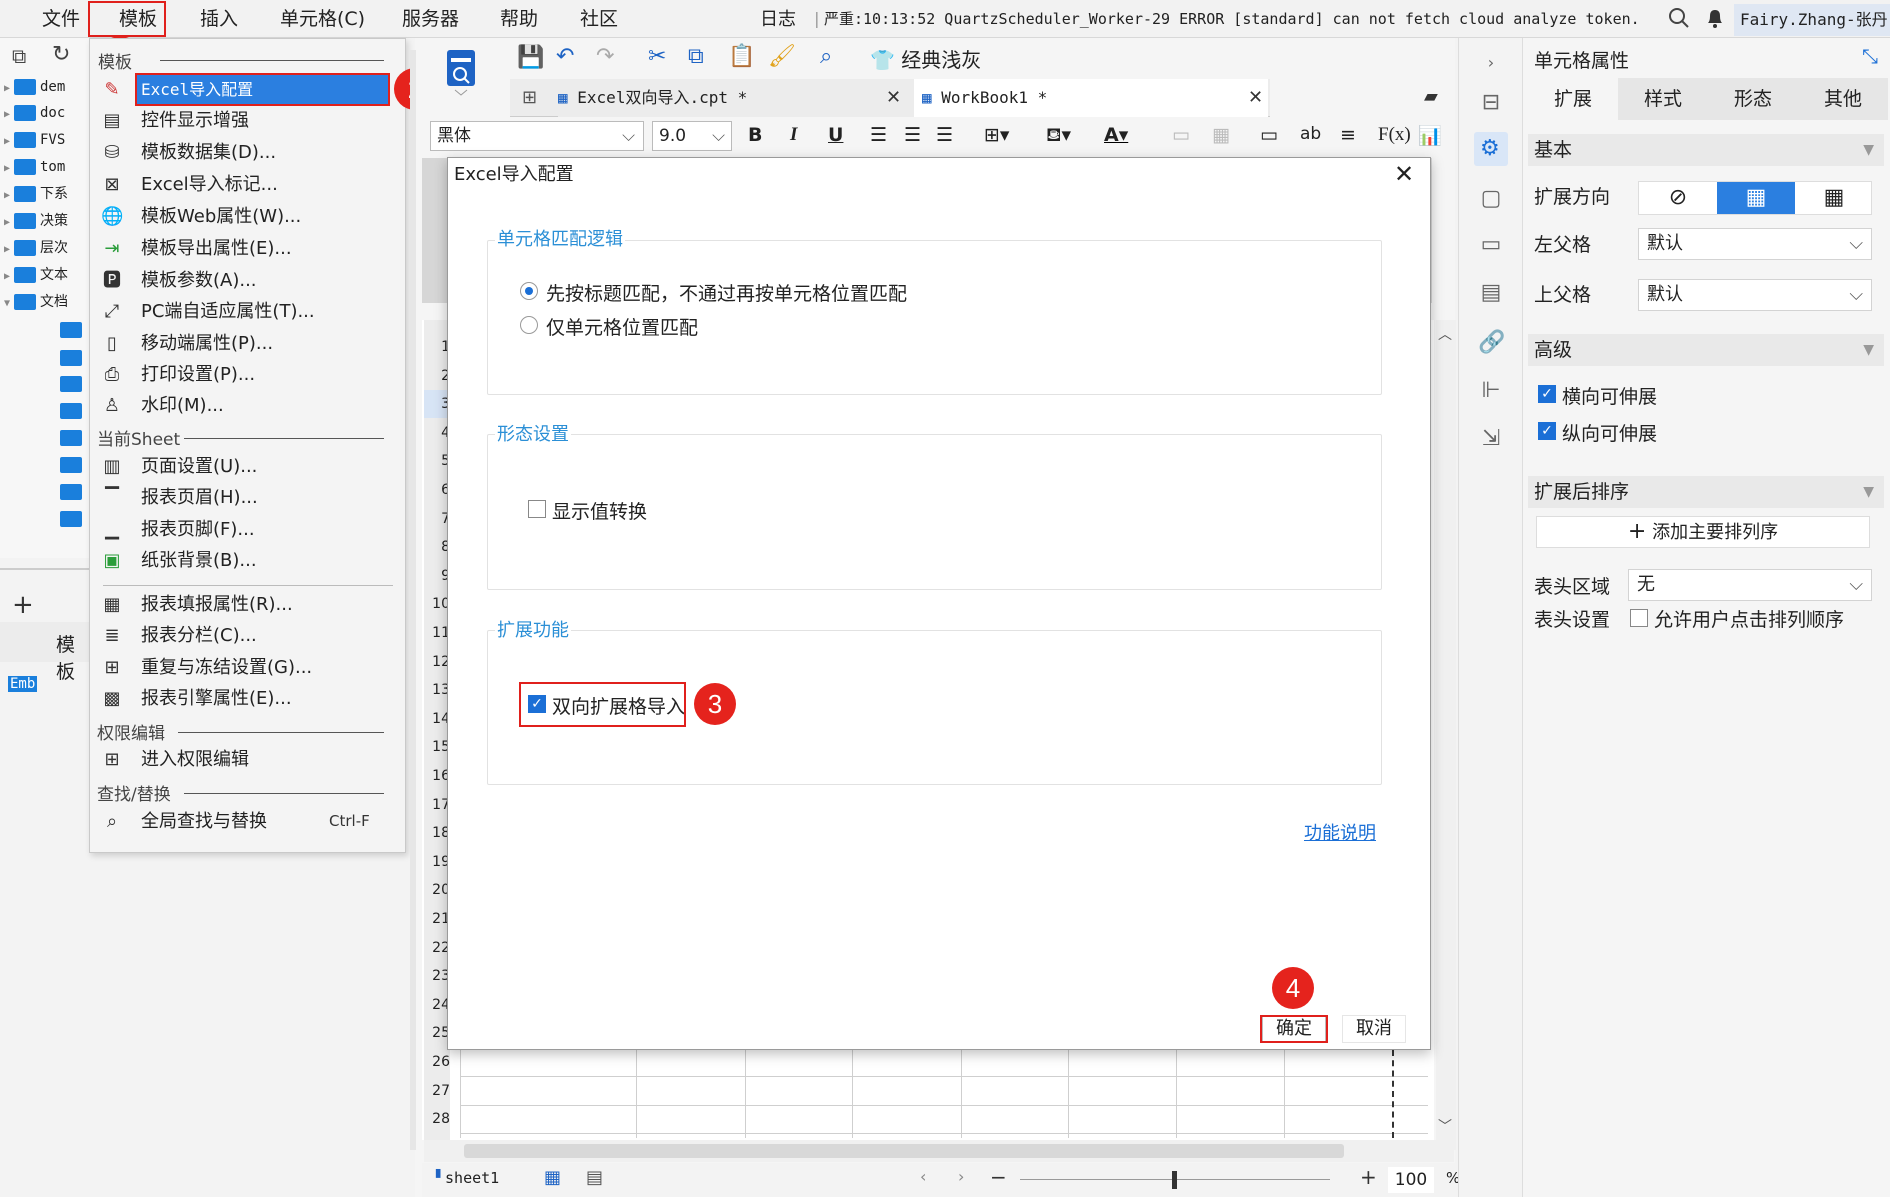  What do you see at coordinates (1491, 293) in the screenshot?
I see `condition-icon: ▤` at bounding box center [1491, 293].